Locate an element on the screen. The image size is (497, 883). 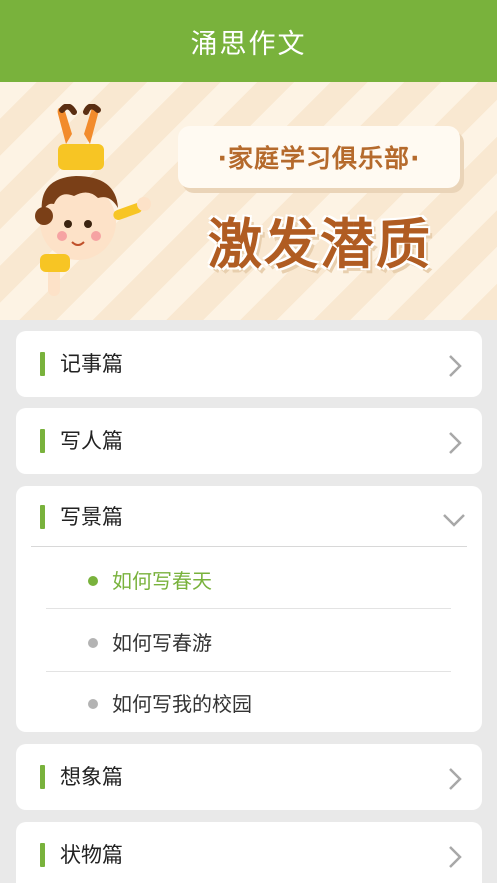
category-row: 状物篇 is located at coordinates (249, 852).